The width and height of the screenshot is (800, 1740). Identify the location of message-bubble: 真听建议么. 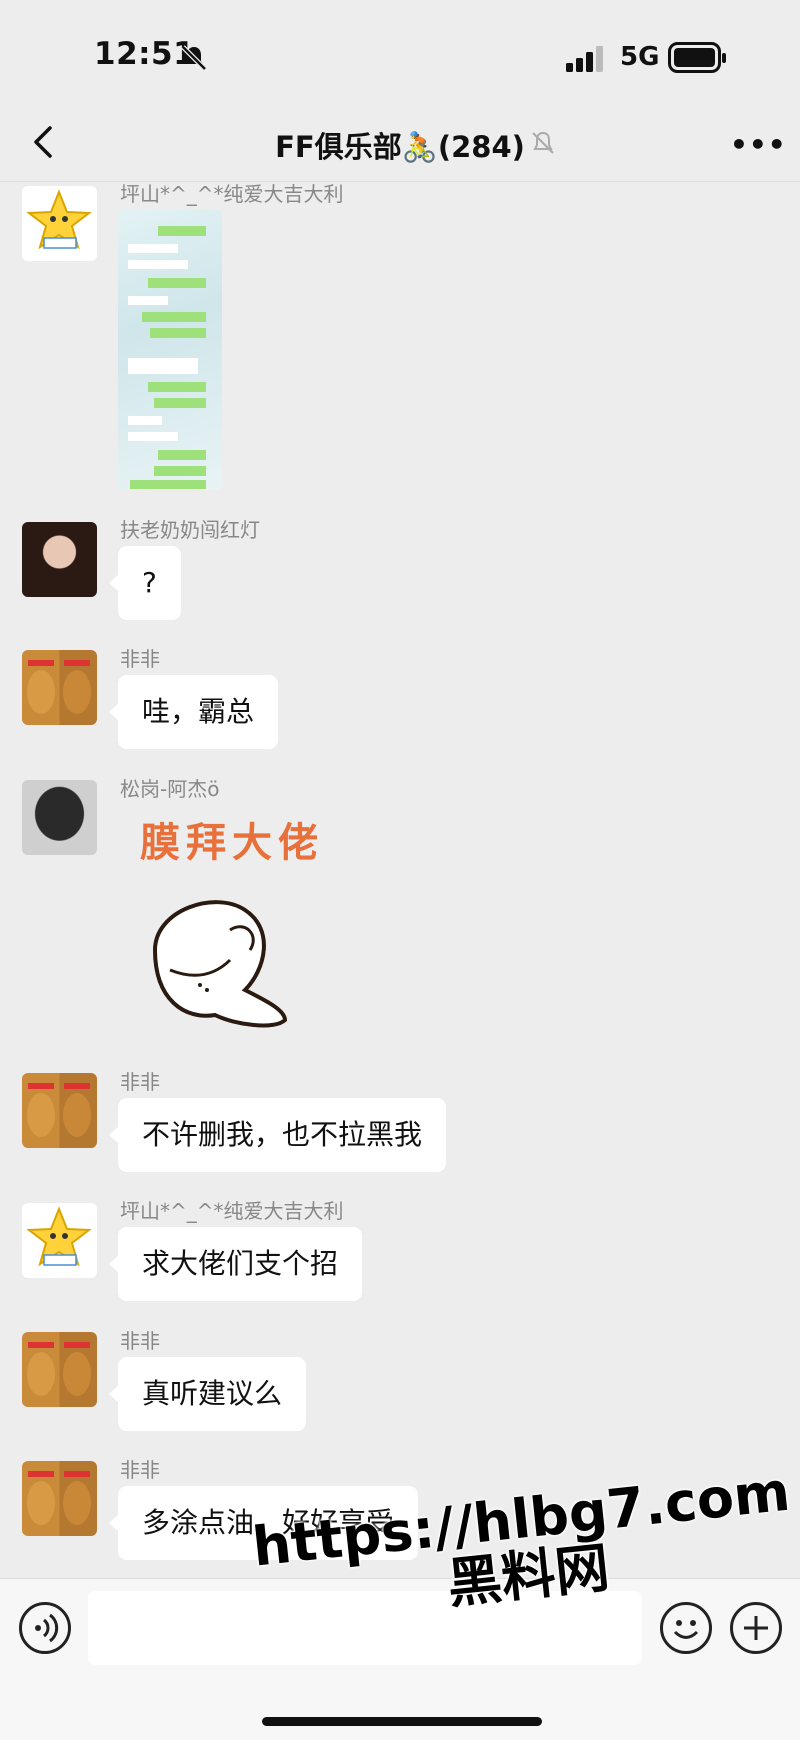
(207, 1394).